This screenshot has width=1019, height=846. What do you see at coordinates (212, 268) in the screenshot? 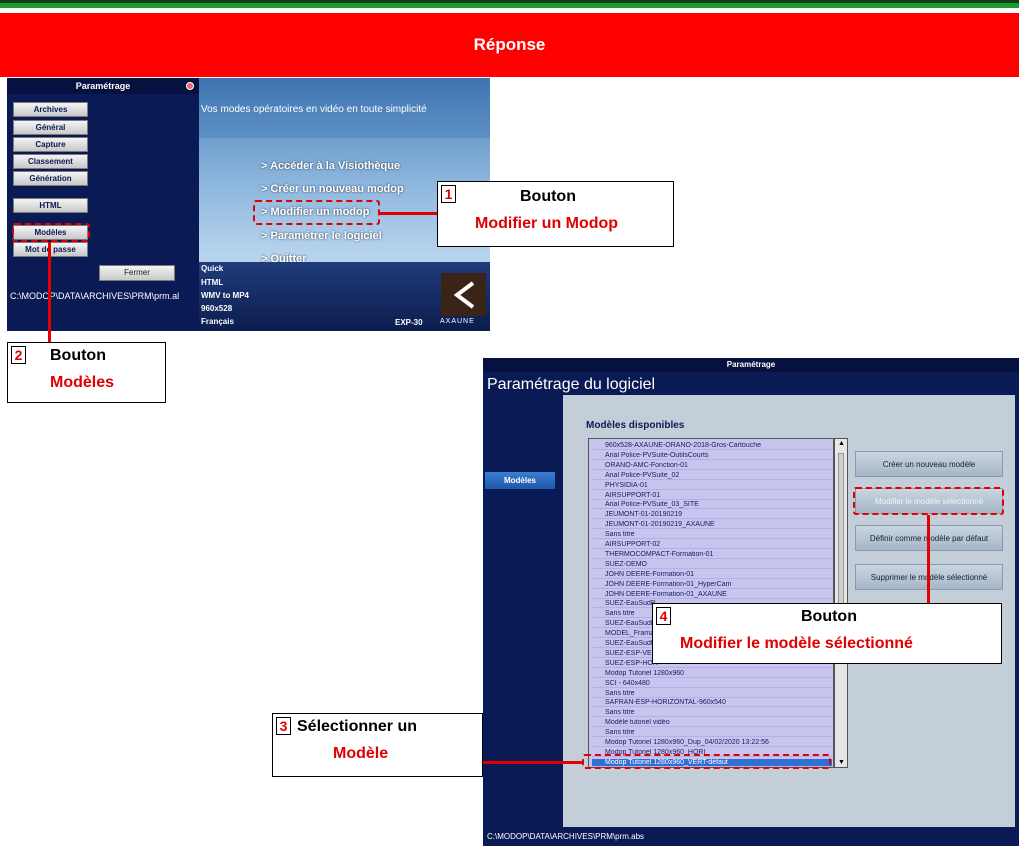
I see `info-quick: Quick` at bounding box center [212, 268].